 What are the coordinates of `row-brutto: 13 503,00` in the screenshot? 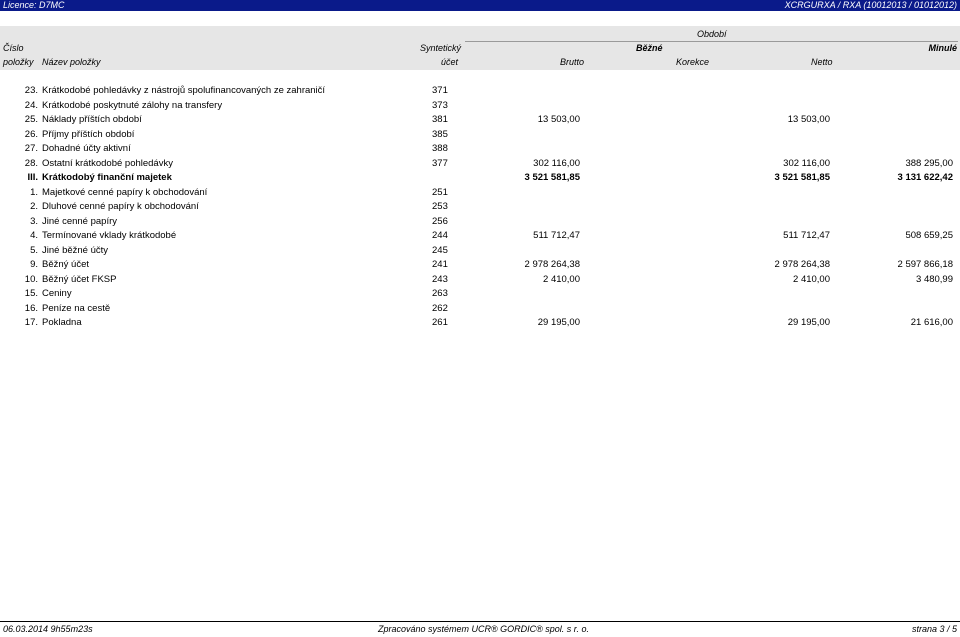 It's located at (558, 119).